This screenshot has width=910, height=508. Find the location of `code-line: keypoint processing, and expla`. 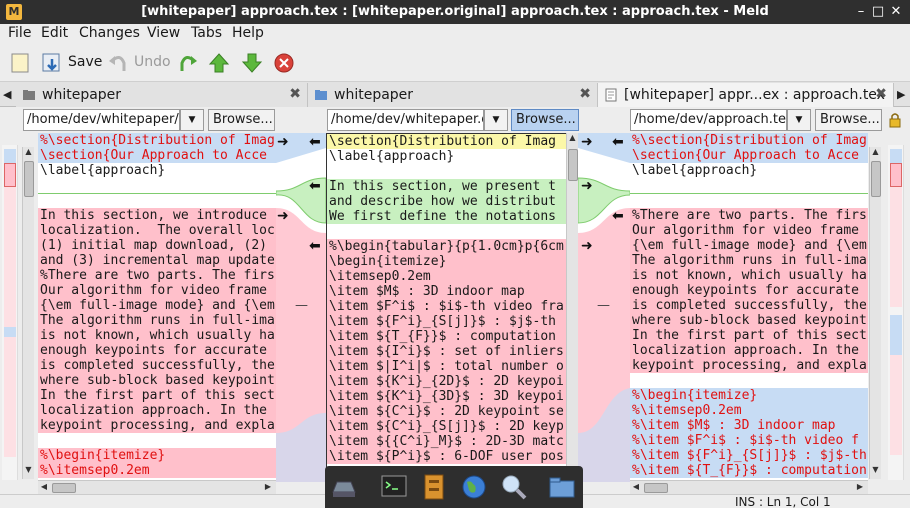

code-line: keypoint processing, and expla is located at coordinates (157, 425).